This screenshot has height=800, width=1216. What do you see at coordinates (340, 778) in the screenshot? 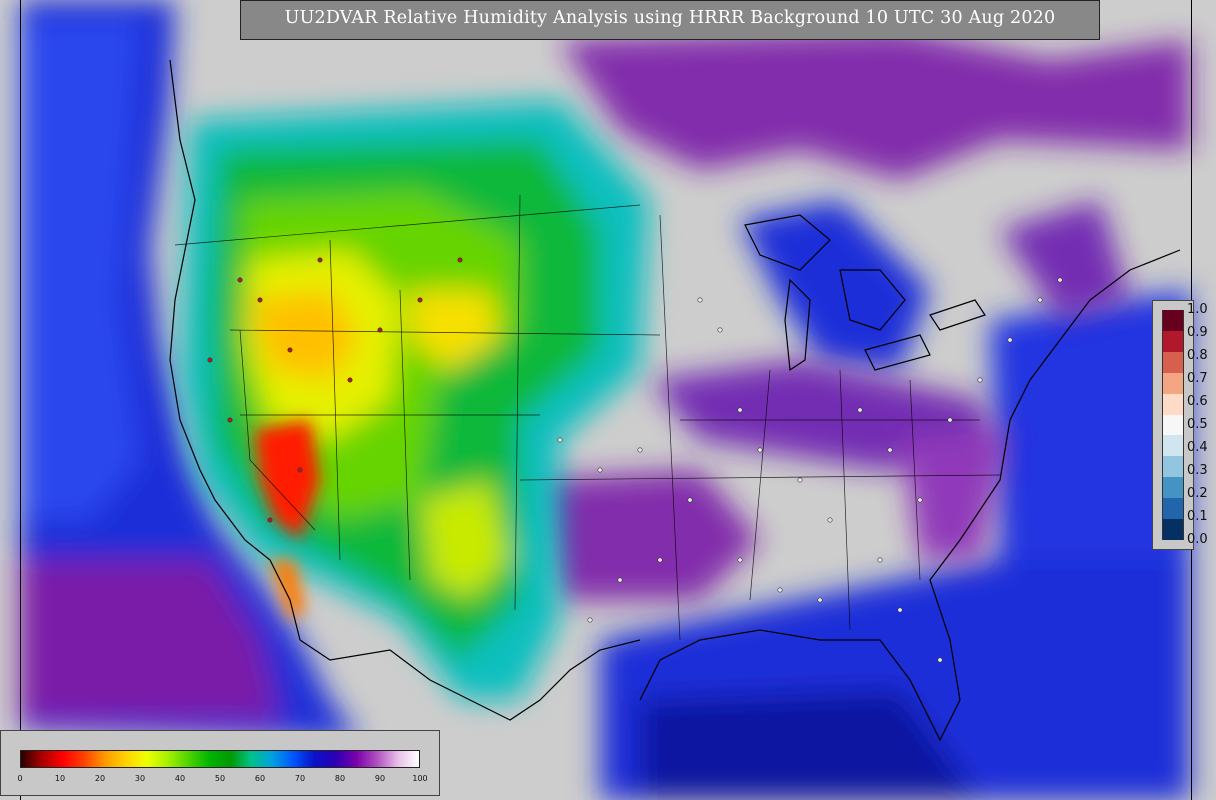
I see `rh-colorbar-tick: 80` at bounding box center [340, 778].